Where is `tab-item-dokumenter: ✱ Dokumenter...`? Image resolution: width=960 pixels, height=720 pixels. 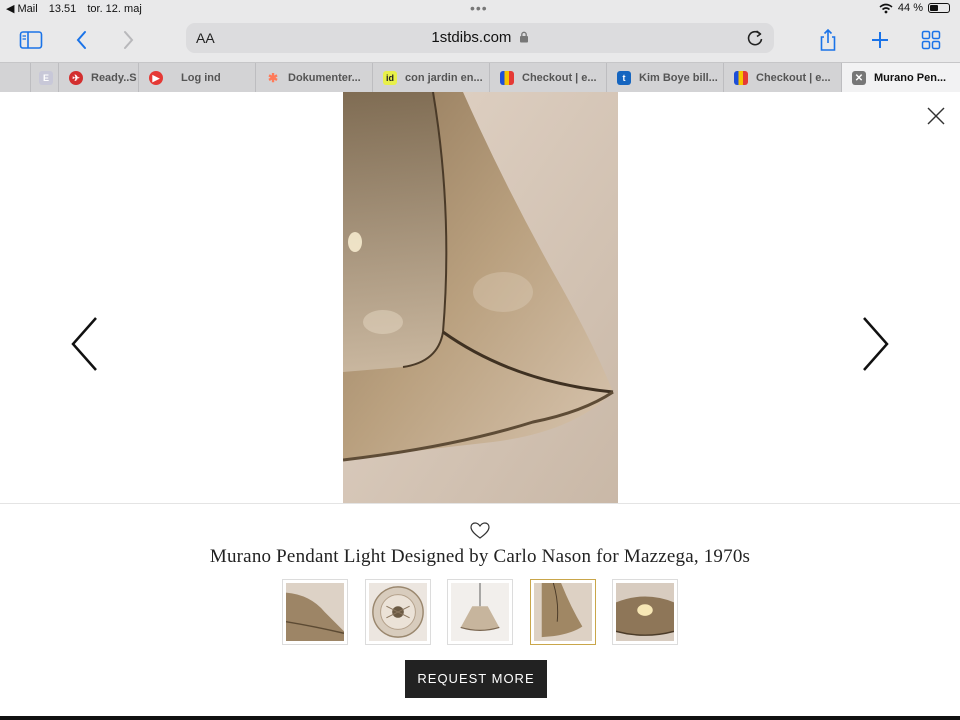
tab-item-dokumenter: ✱ Dokumenter... is located at coordinates (314, 78).